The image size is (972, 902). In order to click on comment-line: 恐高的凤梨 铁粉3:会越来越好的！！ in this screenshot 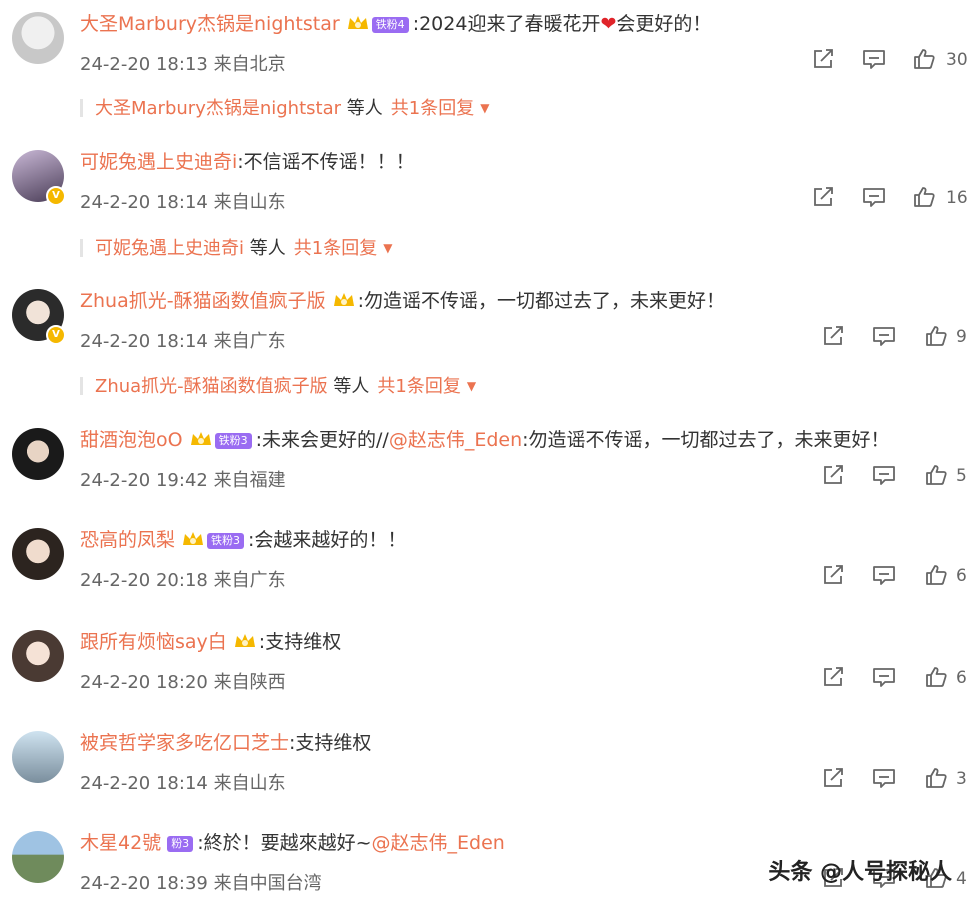, I will do `click(243, 540)`.